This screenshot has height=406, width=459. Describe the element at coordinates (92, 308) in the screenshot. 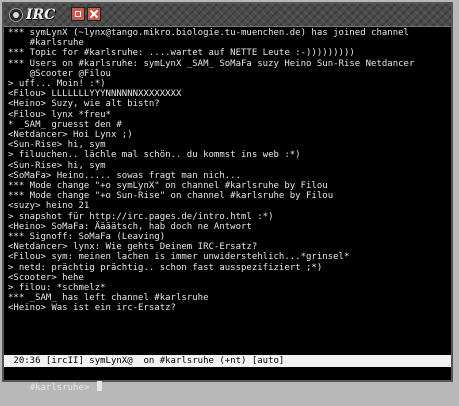

I see `chat-line: <Heino> Was ist ein irc-Ersatz?` at that location.